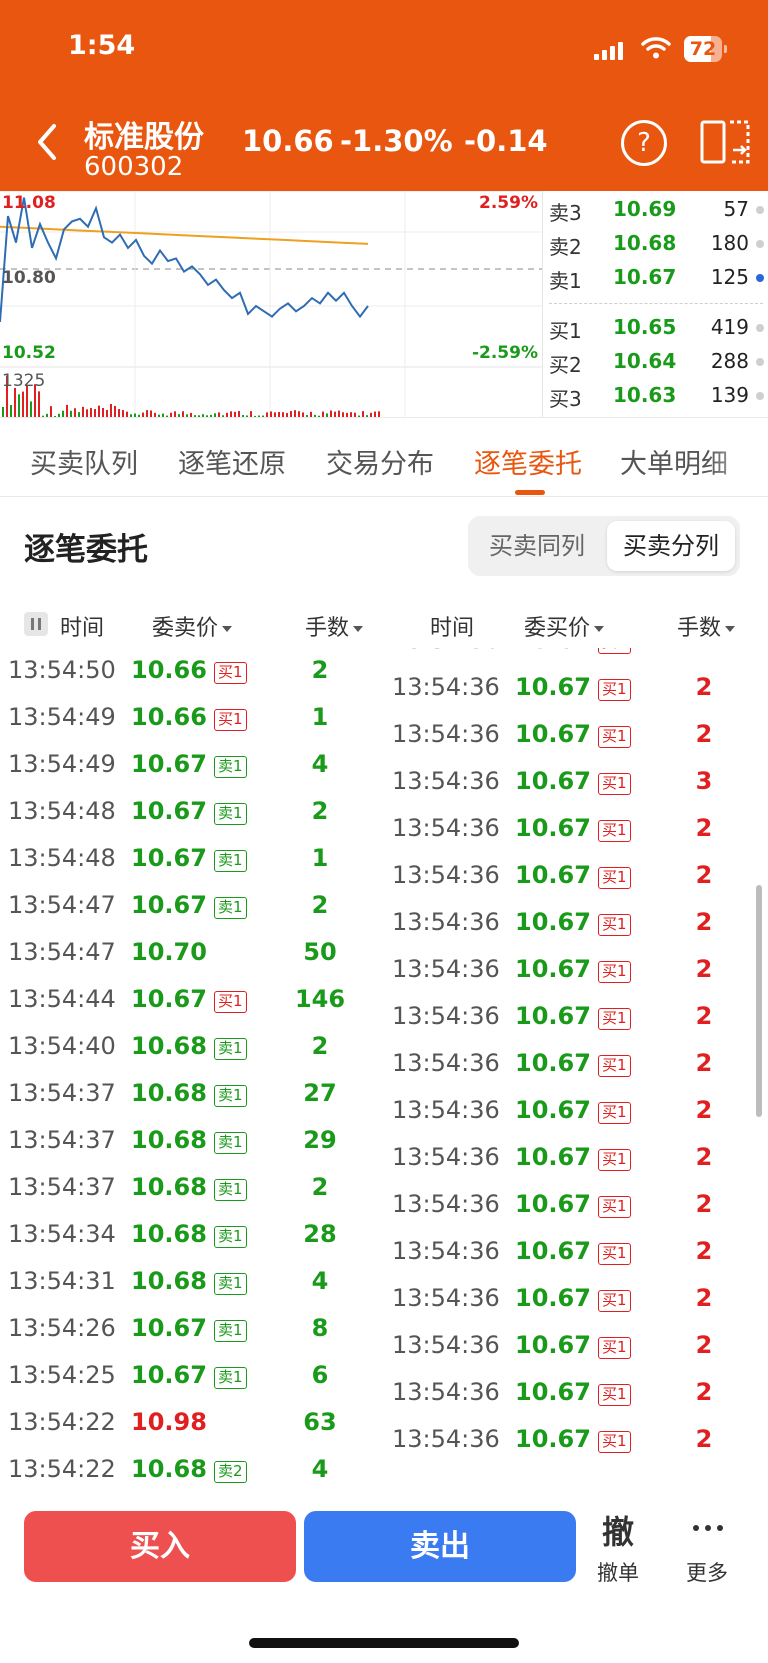 This screenshot has width=768, height=1663. What do you see at coordinates (320, 1469) in the screenshot?
I see `order-lots: 4` at bounding box center [320, 1469].